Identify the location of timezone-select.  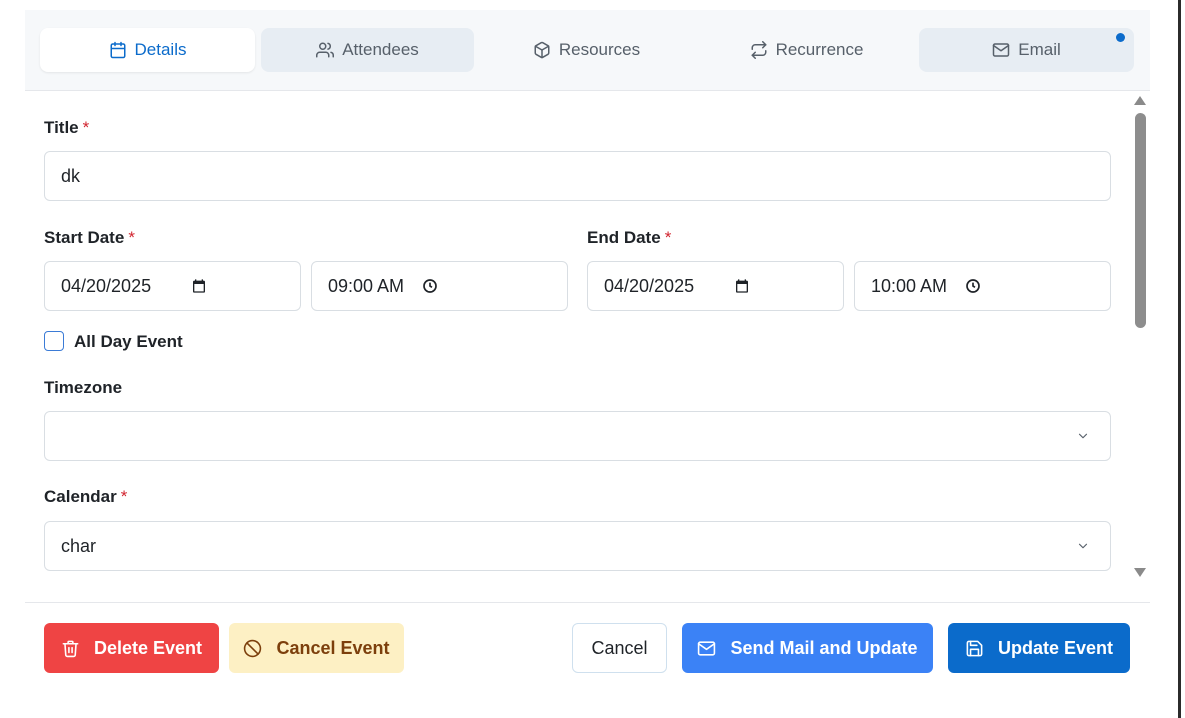
(577, 436).